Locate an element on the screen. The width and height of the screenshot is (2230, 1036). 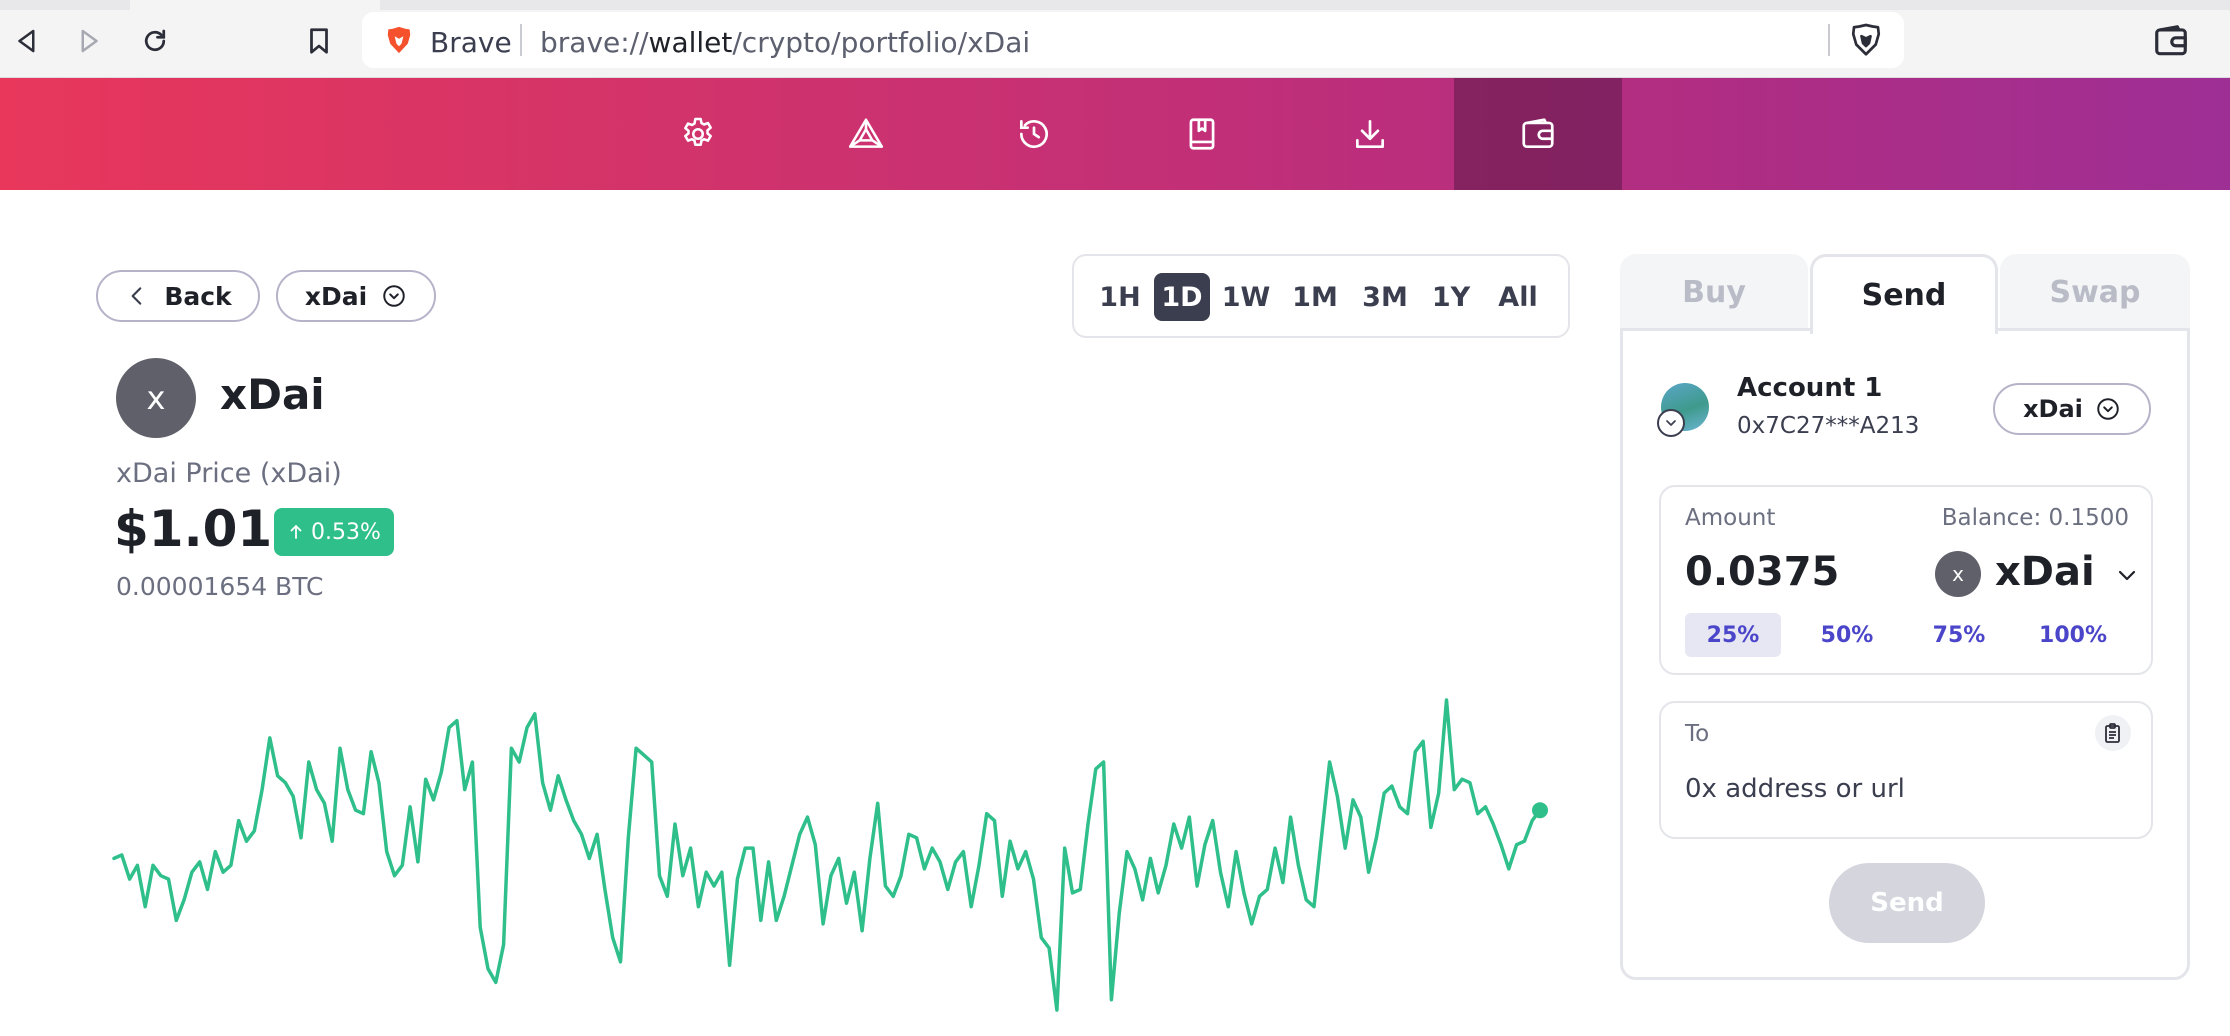
back-arrow-icon is located at coordinates (27, 41).